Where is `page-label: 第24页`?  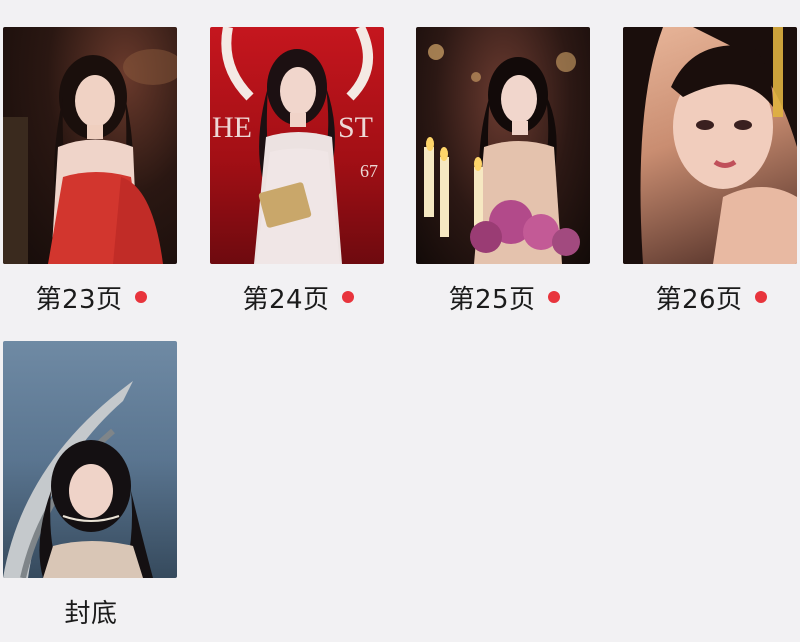 page-label: 第24页 is located at coordinates (285, 297).